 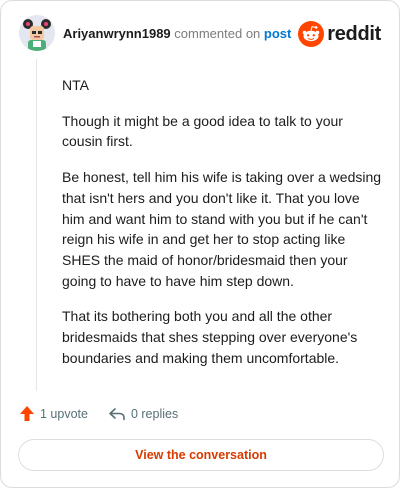 What do you see at coordinates (277, 33) in the screenshot?
I see `post-link: post` at bounding box center [277, 33].